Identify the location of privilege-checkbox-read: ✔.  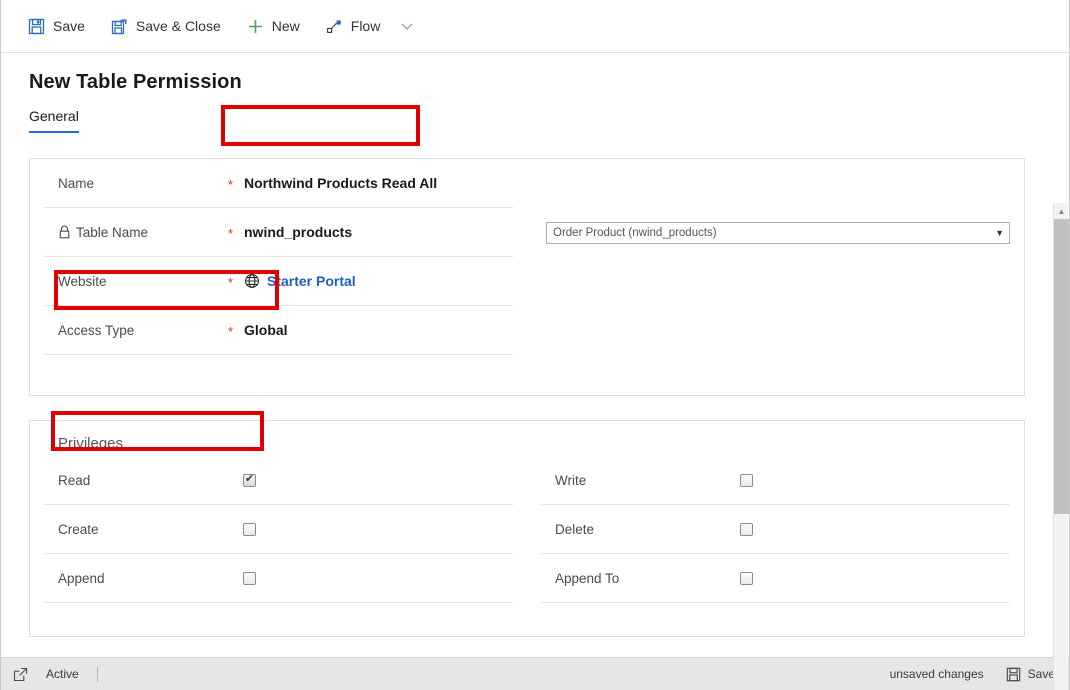
(249, 480).